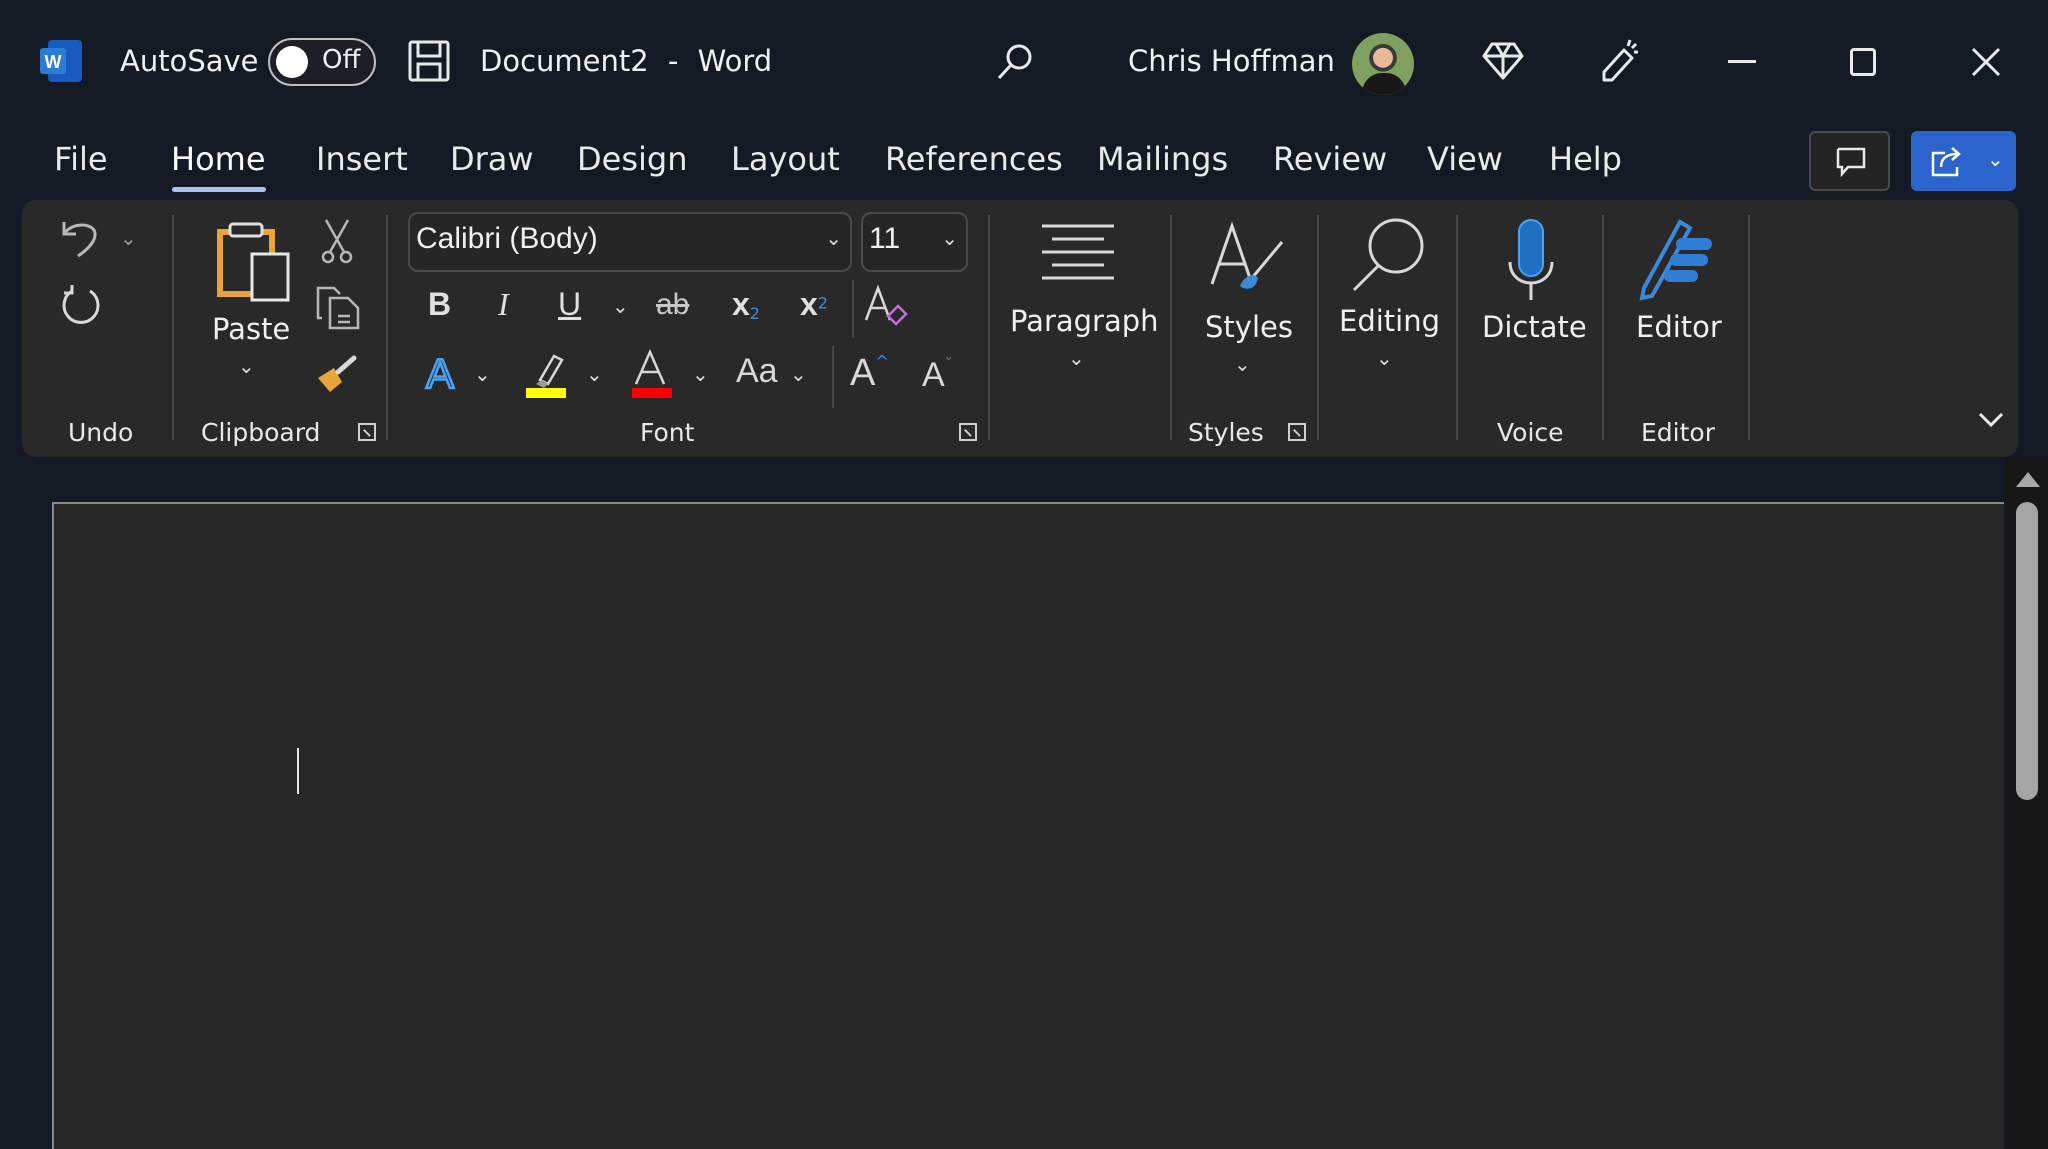 This screenshot has height=1149, width=2048. I want to click on styles-group-label: Styles, so click(1226, 432).